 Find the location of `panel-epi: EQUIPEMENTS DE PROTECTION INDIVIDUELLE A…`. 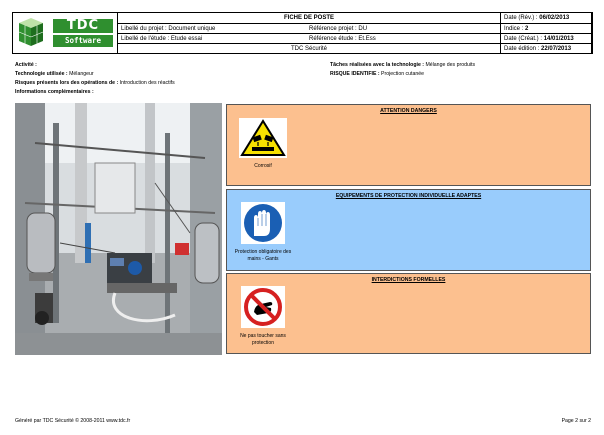

panel-epi: EQUIPEMENTS DE PROTECTION INDIVIDUELLE A… is located at coordinates (408, 230).